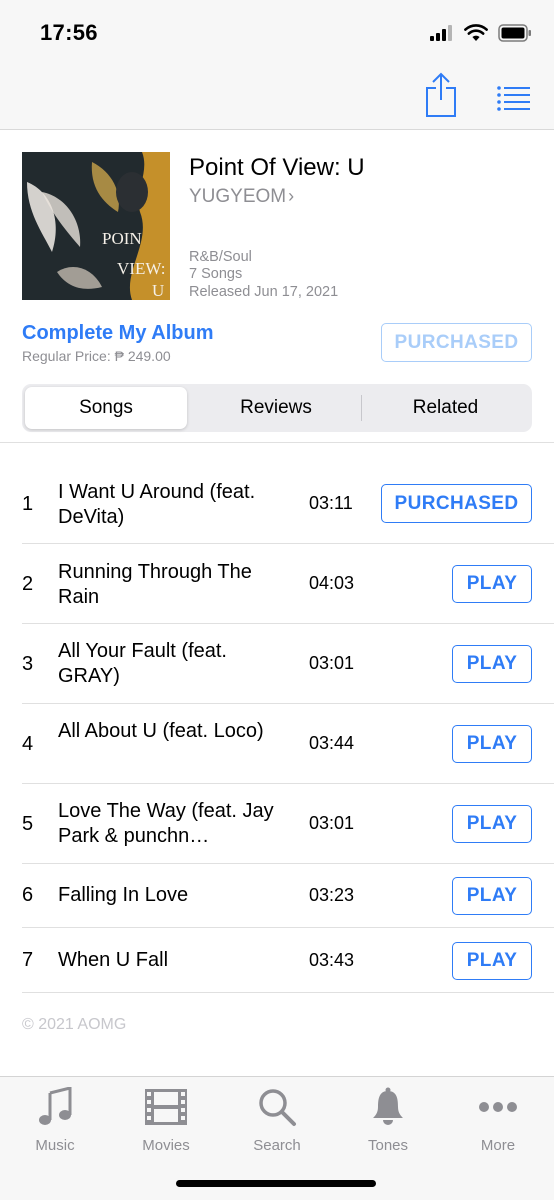  I want to click on album-artwork: POIN VIEW: U, so click(96, 226).